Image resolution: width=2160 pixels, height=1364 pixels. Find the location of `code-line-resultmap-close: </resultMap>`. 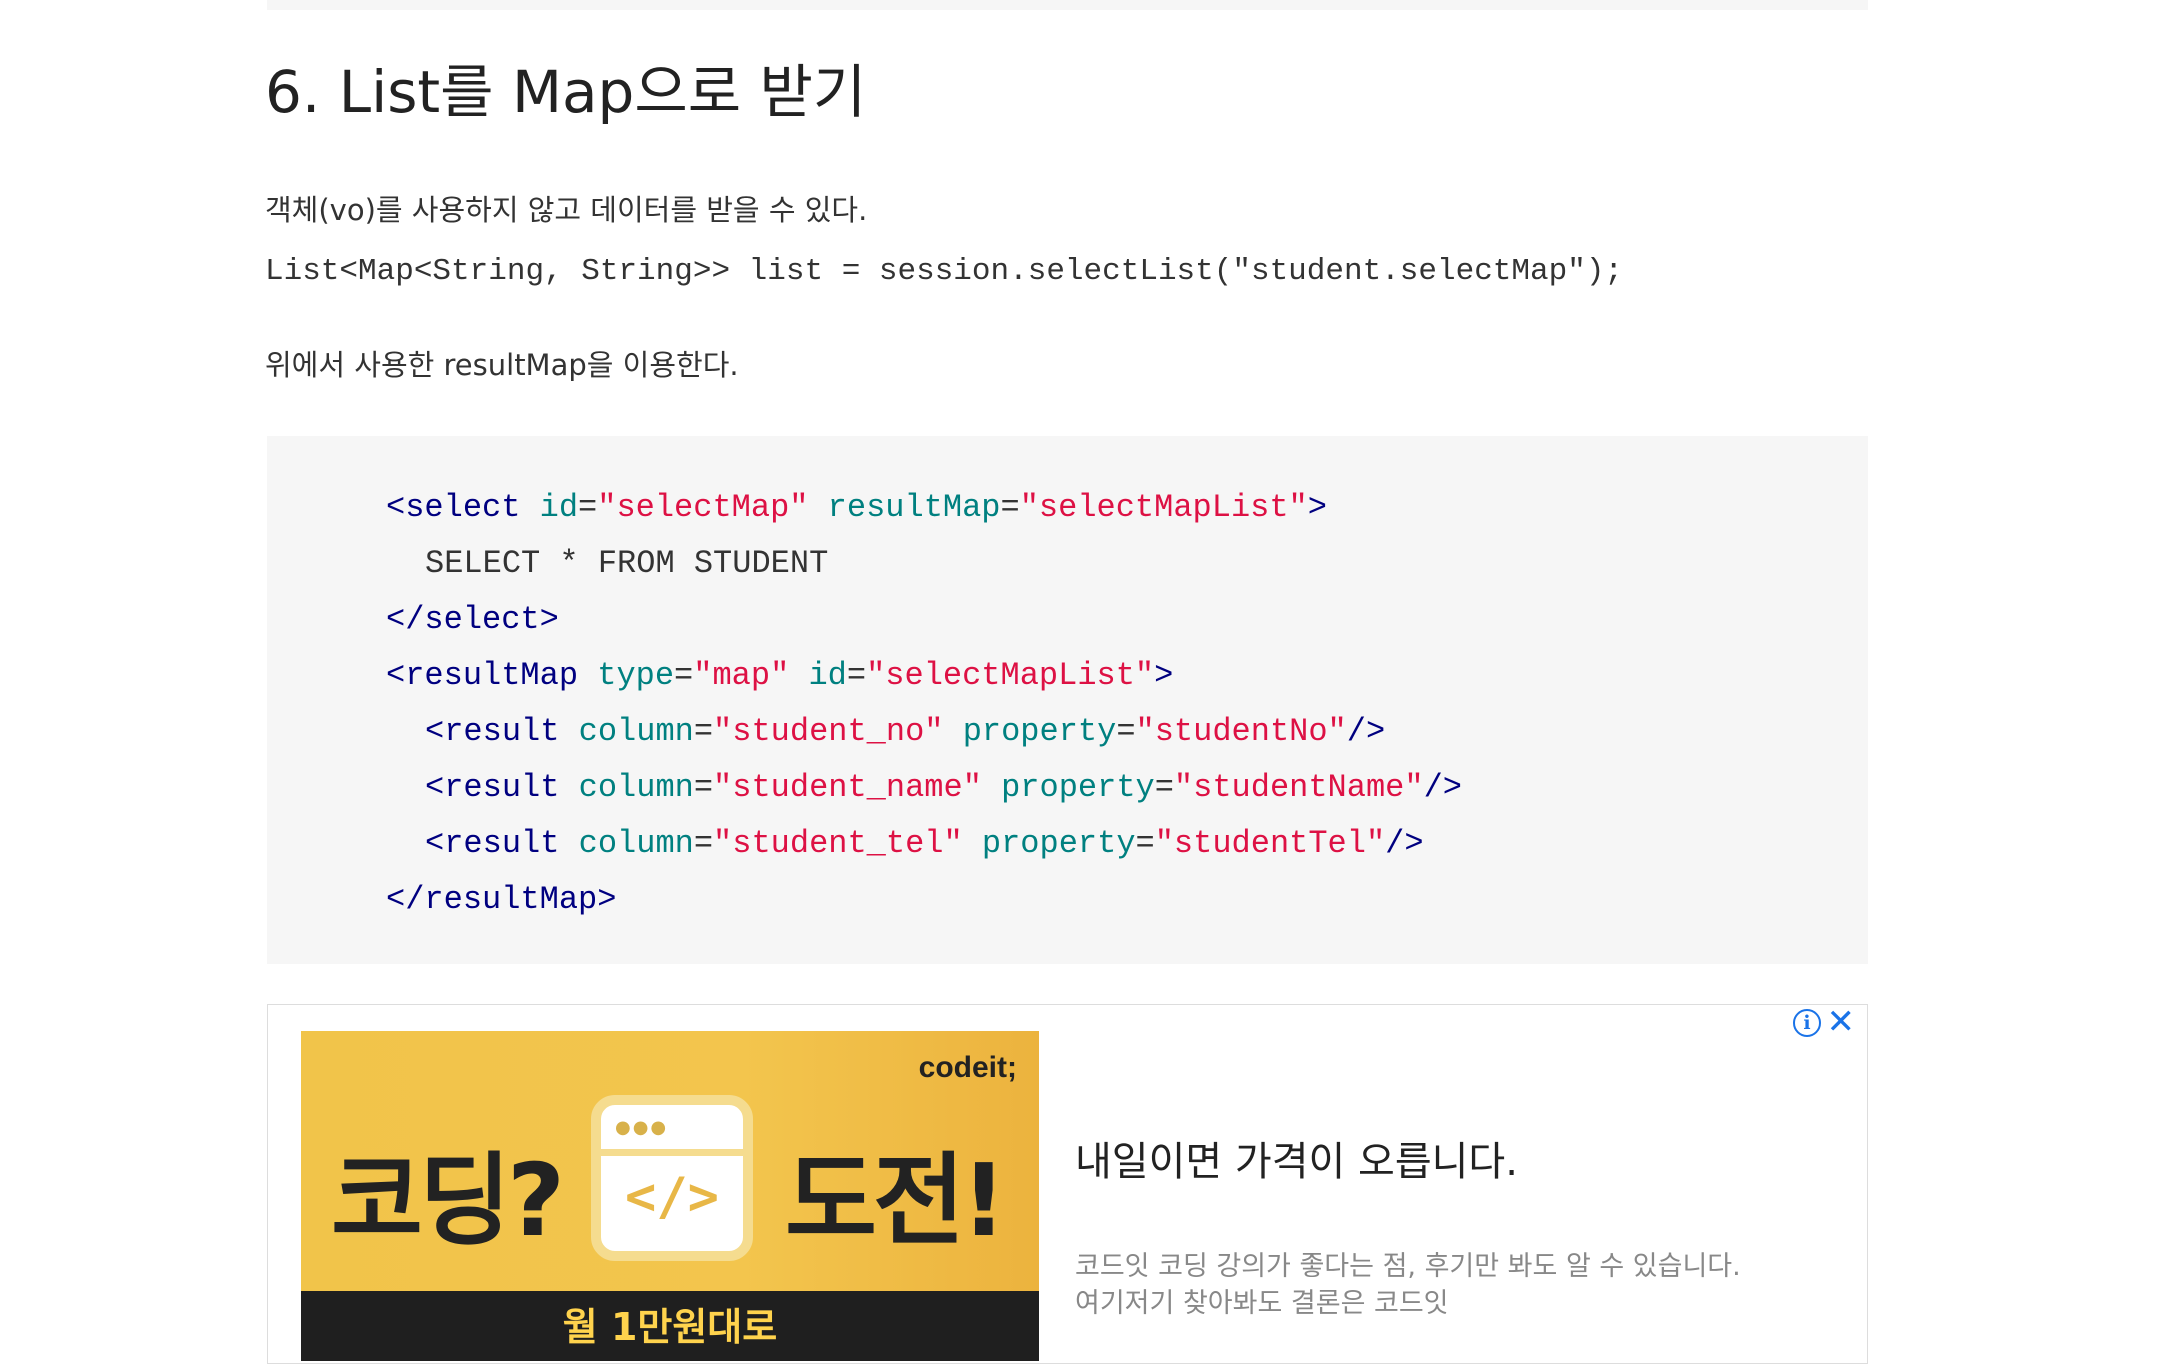

code-line-resultmap-close: </resultMap> is located at coordinates (501, 899).